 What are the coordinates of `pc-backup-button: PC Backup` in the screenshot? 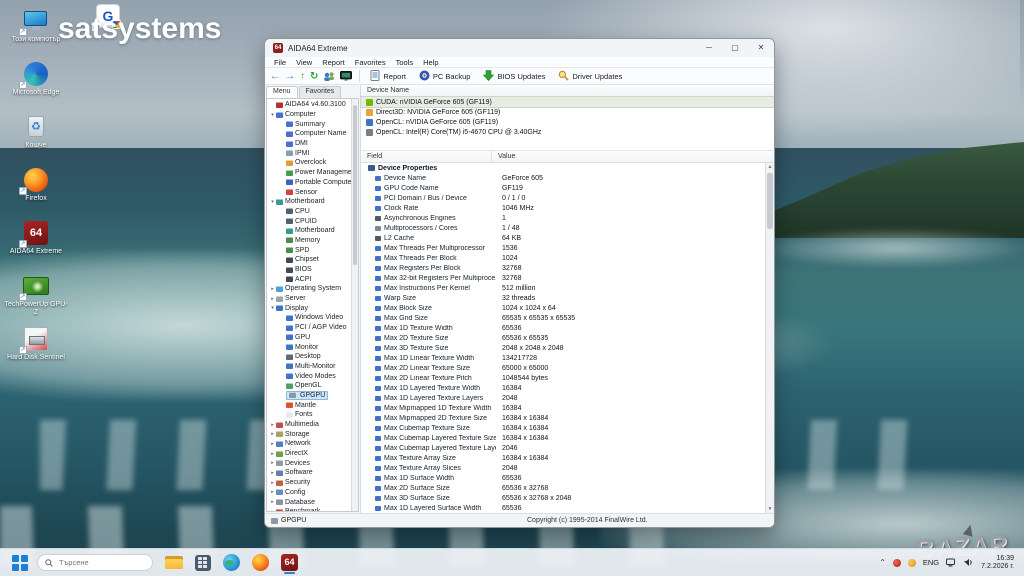 It's located at (445, 76).